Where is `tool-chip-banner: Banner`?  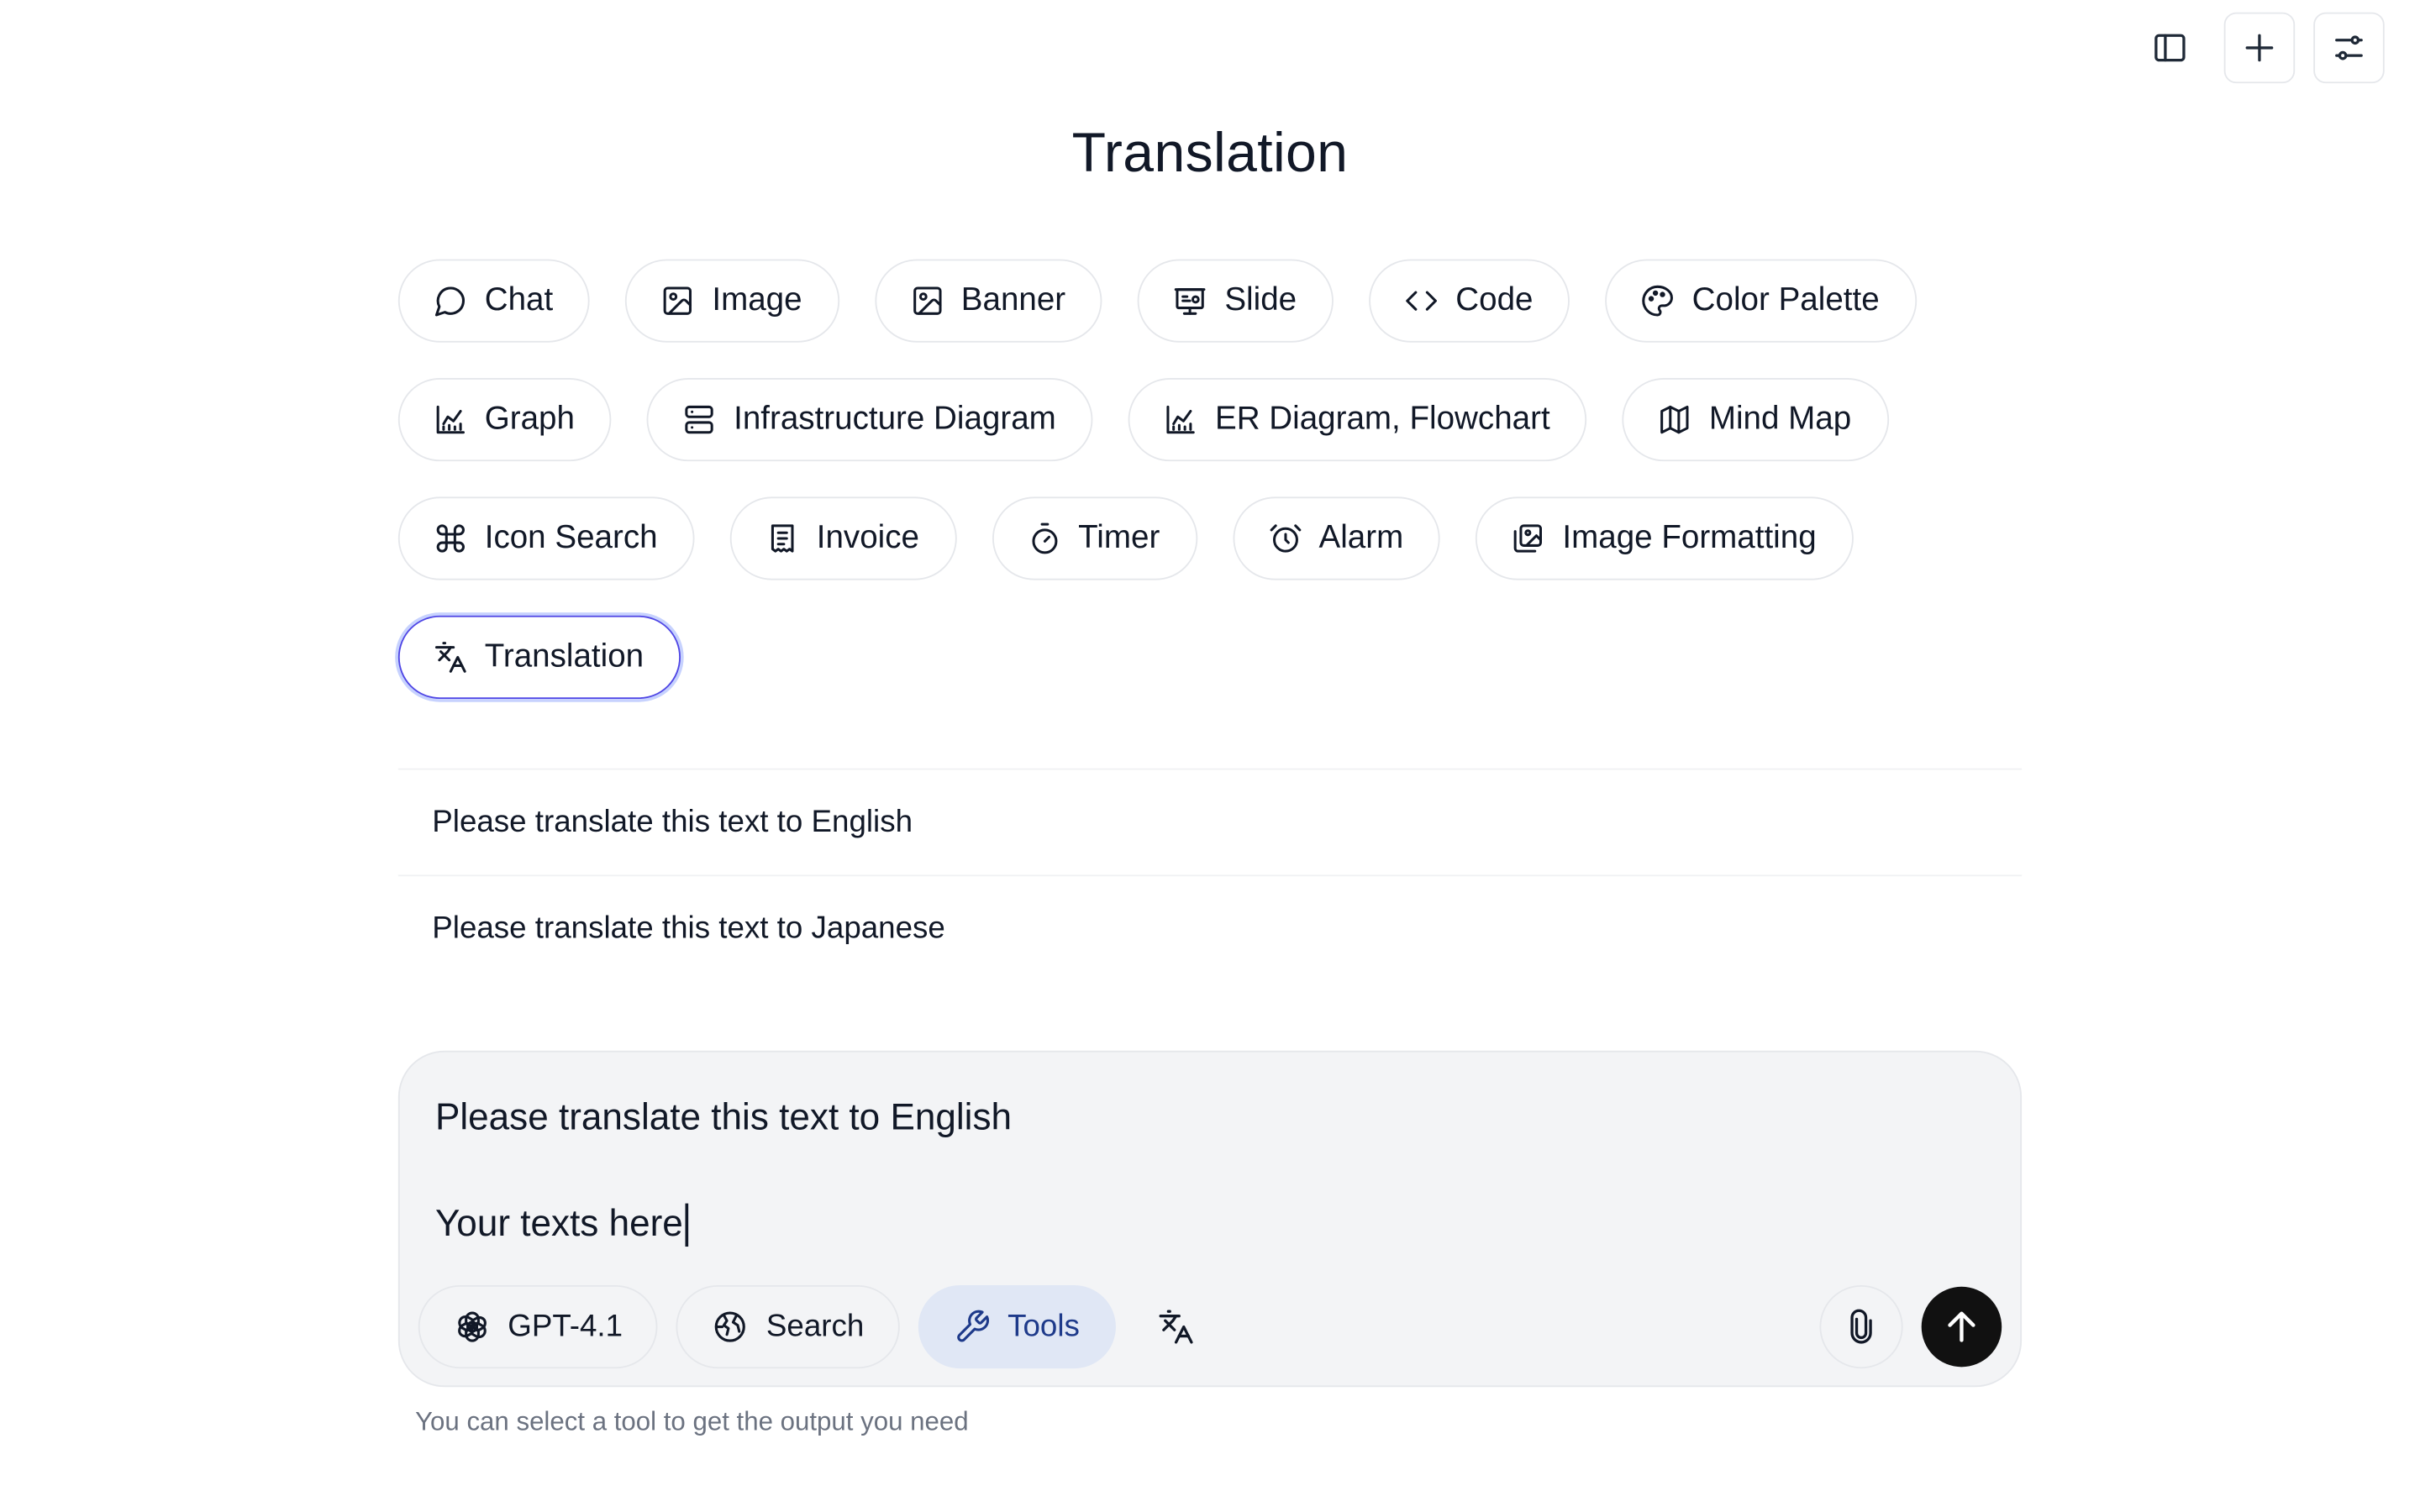
tool-chip-banner: Banner is located at coordinates (989, 301).